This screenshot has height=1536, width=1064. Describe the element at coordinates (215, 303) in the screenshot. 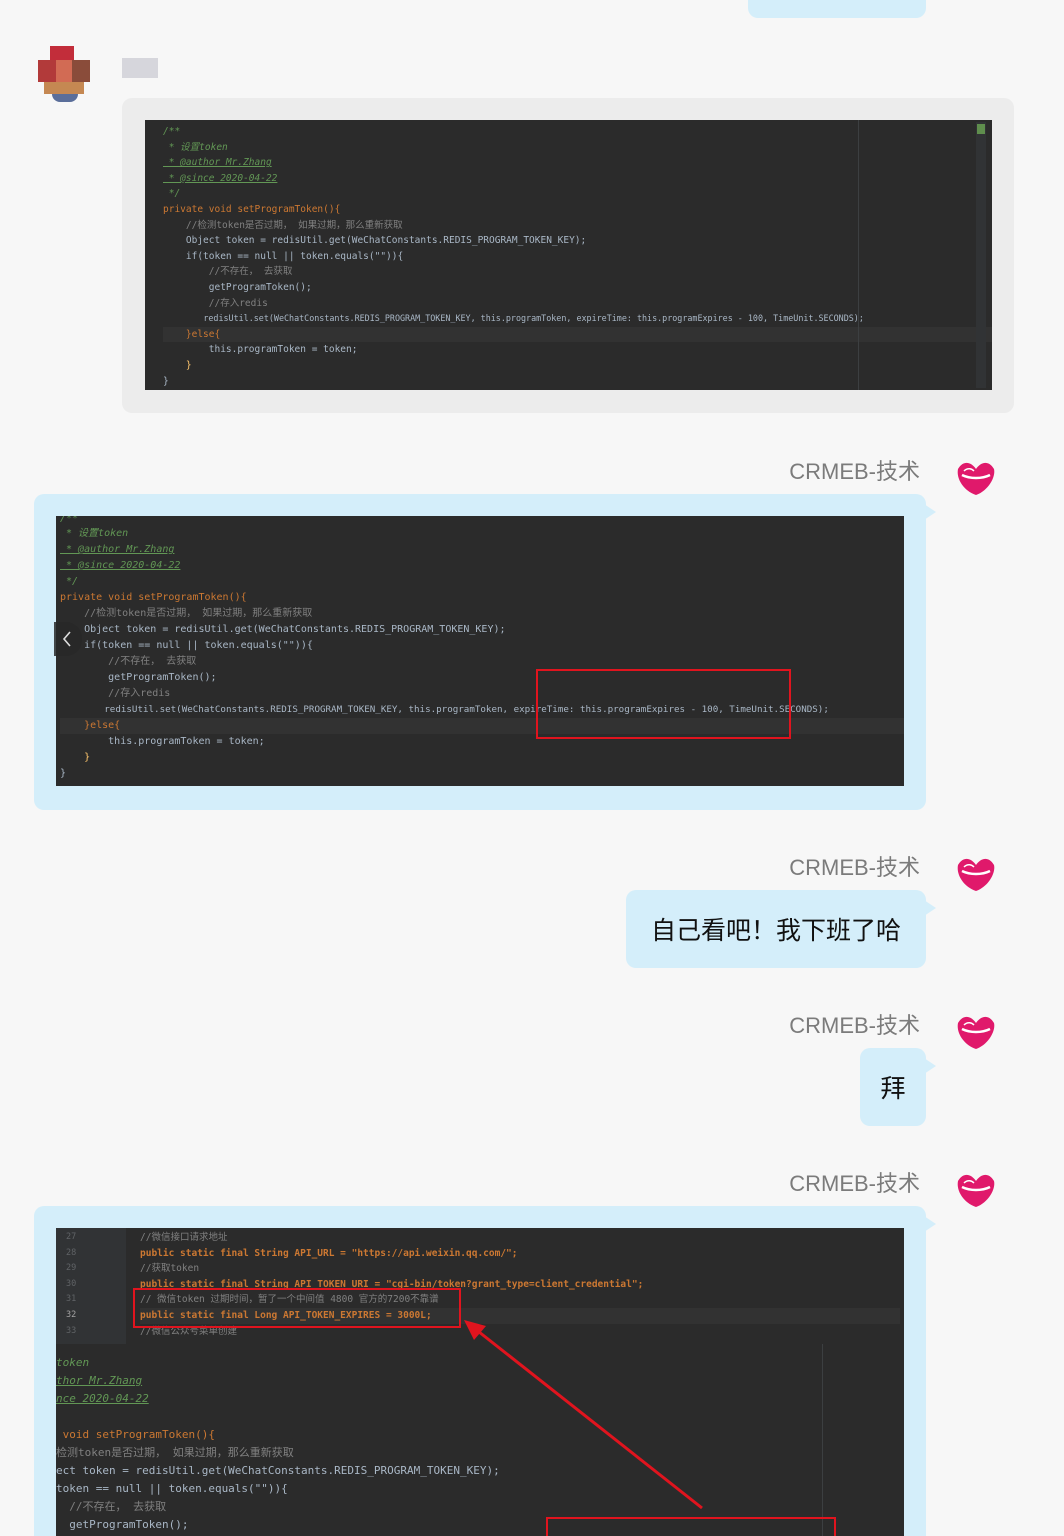

I see `code-line: //存入redis` at that location.